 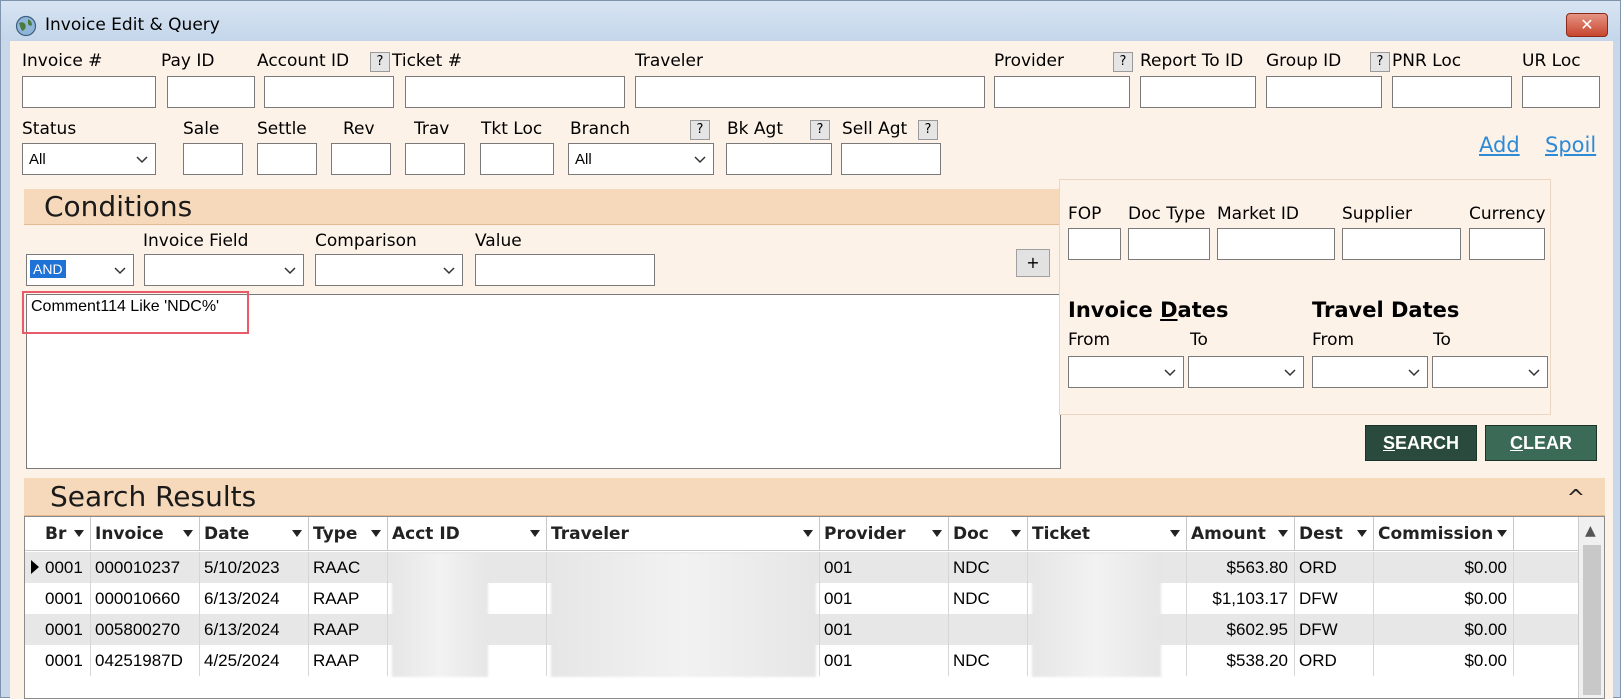 I want to click on doc-type-input, so click(x=1169, y=244).